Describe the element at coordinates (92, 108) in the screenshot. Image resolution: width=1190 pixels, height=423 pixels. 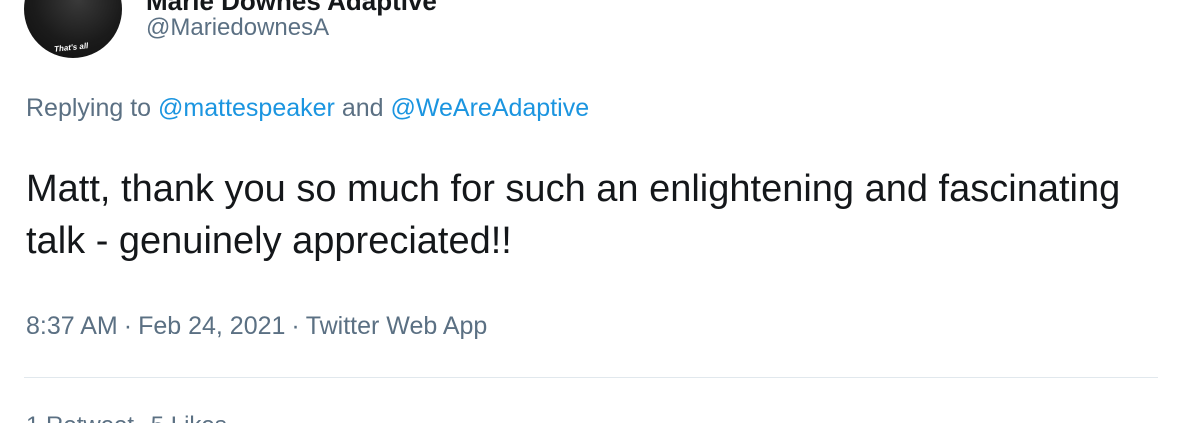
I see `replying-prefix: Replying to` at that location.